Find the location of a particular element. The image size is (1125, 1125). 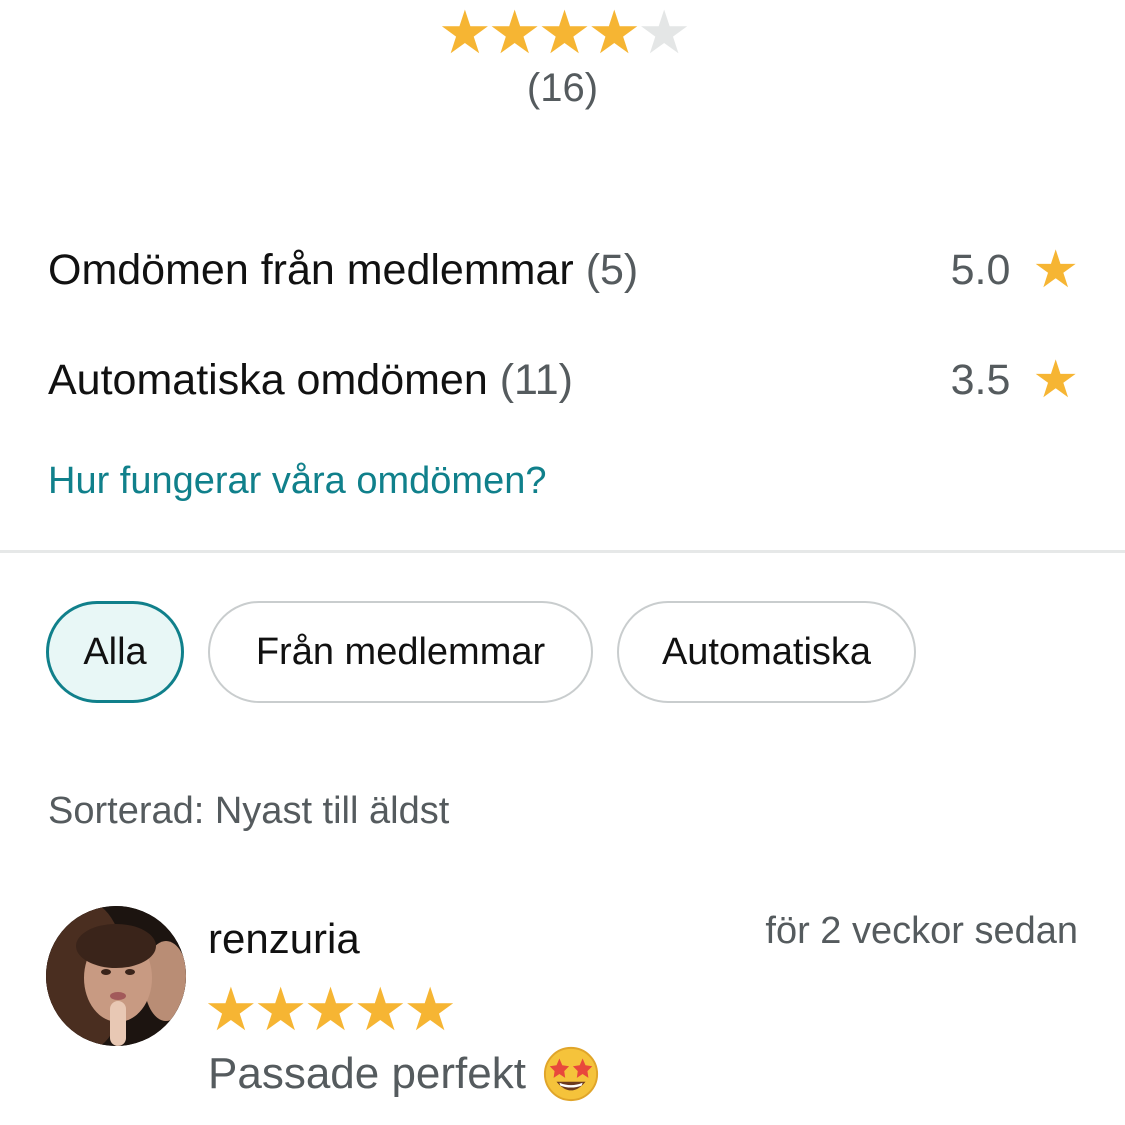

member-reviews-count: (5) is located at coordinates (612, 269).